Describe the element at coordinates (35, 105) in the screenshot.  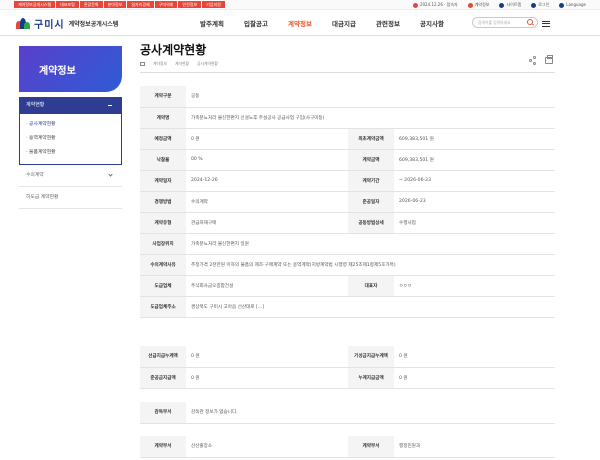
I see `sidebar-group-label: 계약현황` at that location.